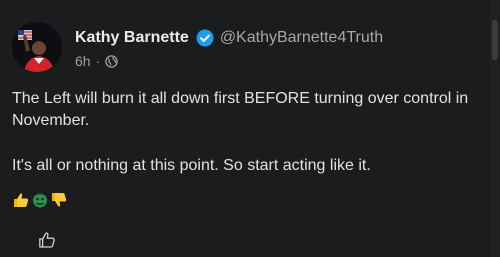 The image size is (500, 257). I want to click on thumbs-up-icon, so click(47, 240).